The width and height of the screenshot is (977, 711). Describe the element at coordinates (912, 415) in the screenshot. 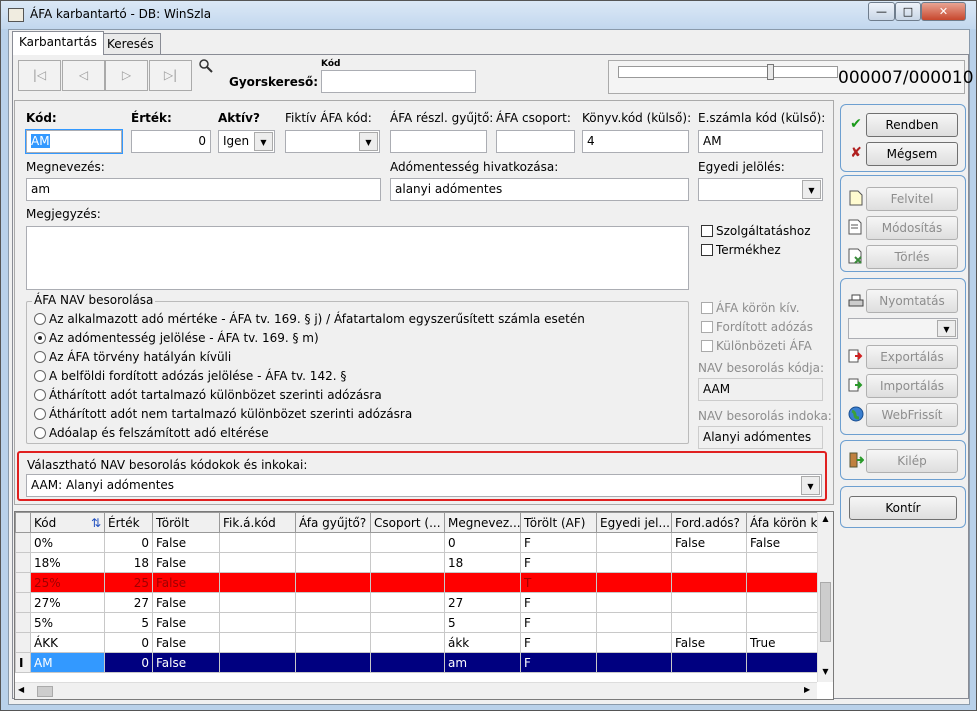

I see `webfrissit-button: WebFrissít` at that location.